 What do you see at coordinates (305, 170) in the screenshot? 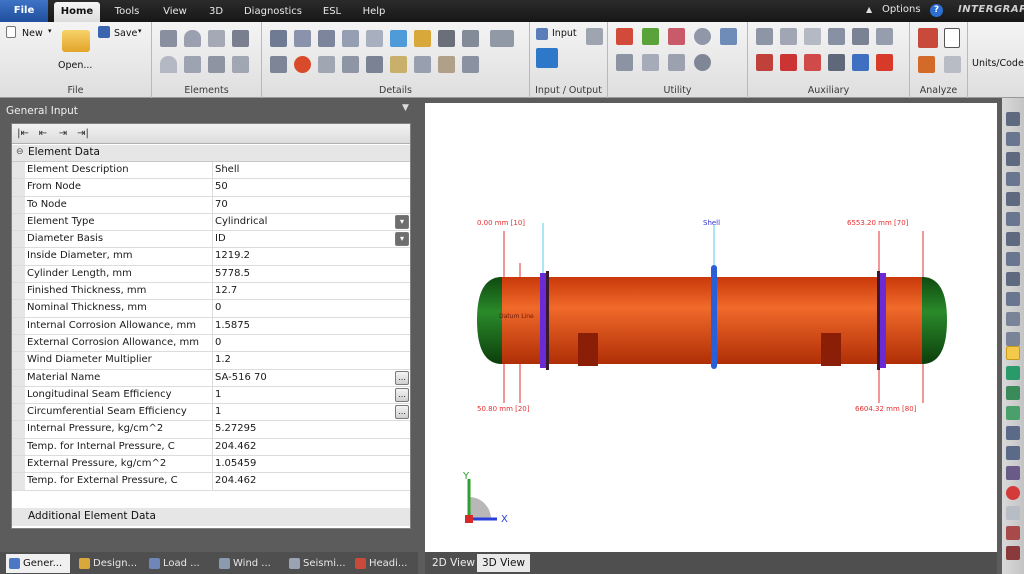
I see `property-value: Shell` at bounding box center [305, 170].